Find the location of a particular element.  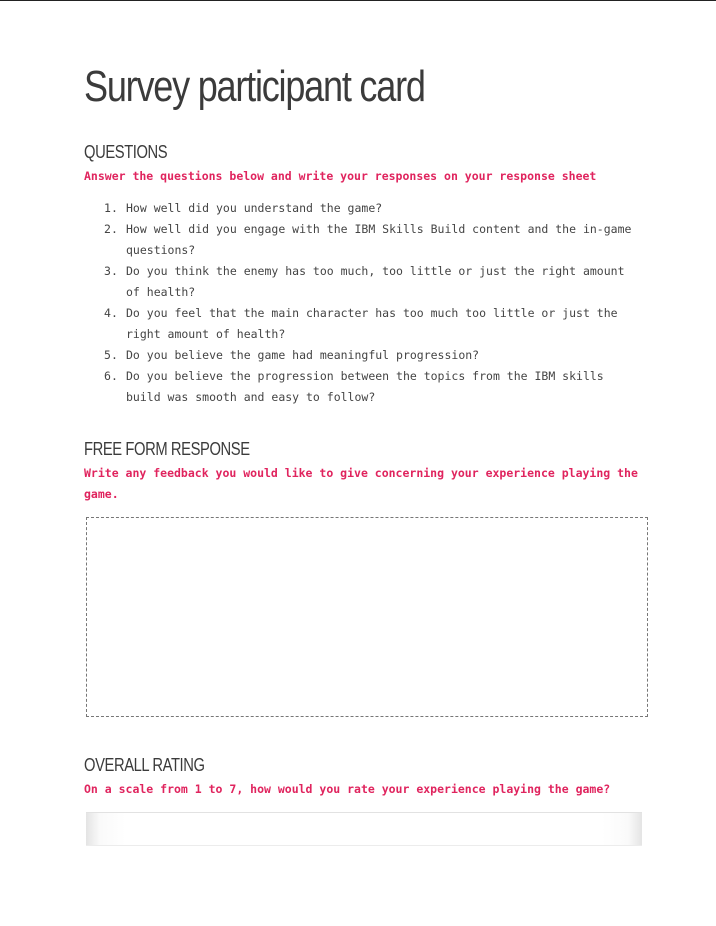

rating-heading: OVERALL RATING is located at coordinates (144, 765).